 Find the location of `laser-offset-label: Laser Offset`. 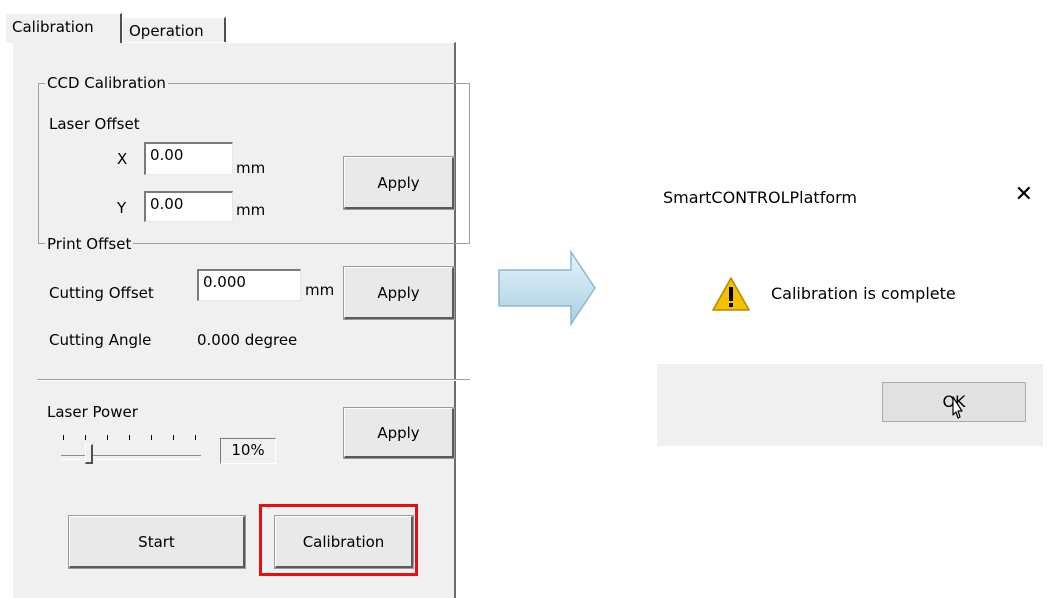

laser-offset-label: Laser Offset is located at coordinates (94, 124).